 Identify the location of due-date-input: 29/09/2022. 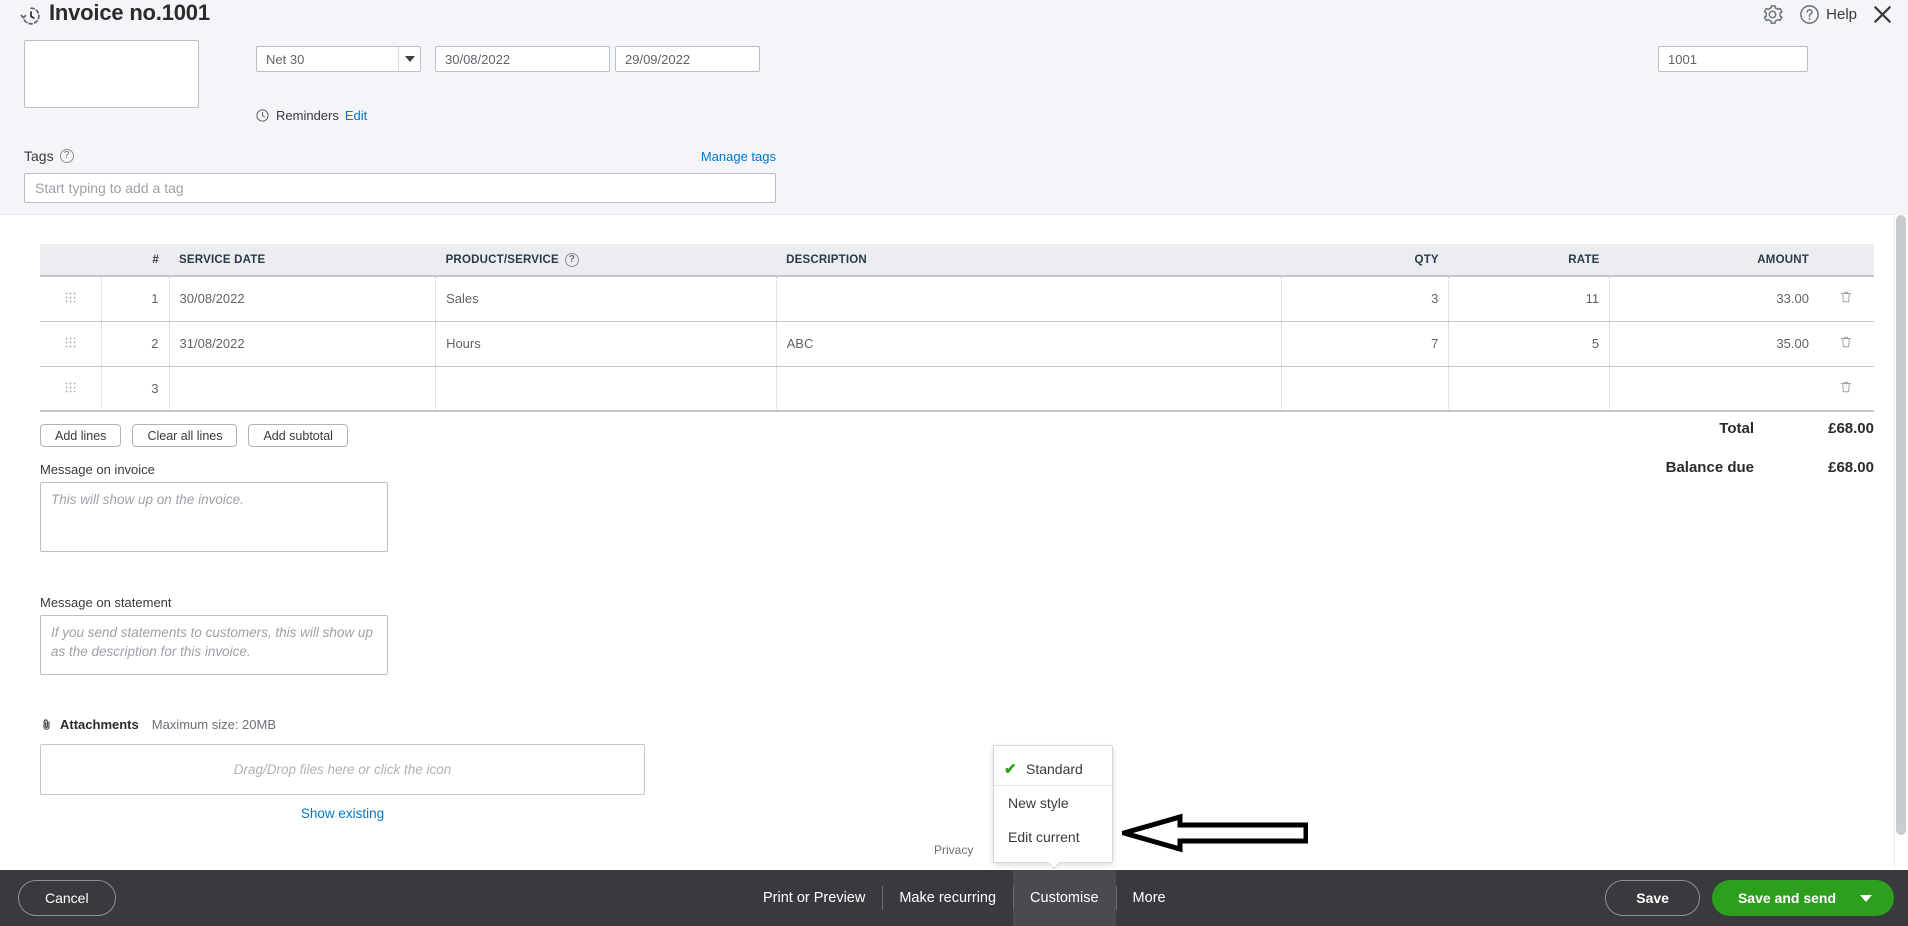
(687, 59).